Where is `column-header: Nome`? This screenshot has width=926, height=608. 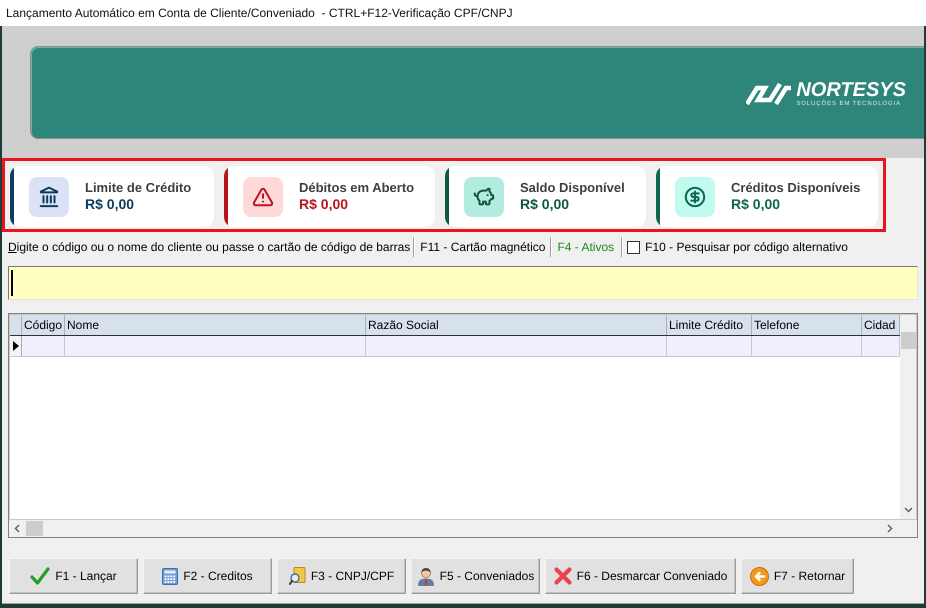 column-header: Nome is located at coordinates (215, 325).